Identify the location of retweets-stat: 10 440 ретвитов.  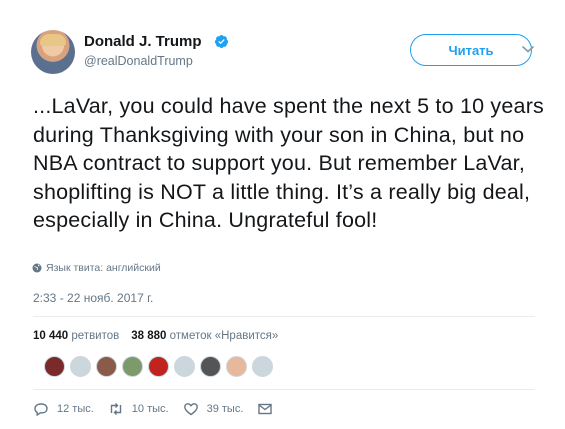
(76, 336).